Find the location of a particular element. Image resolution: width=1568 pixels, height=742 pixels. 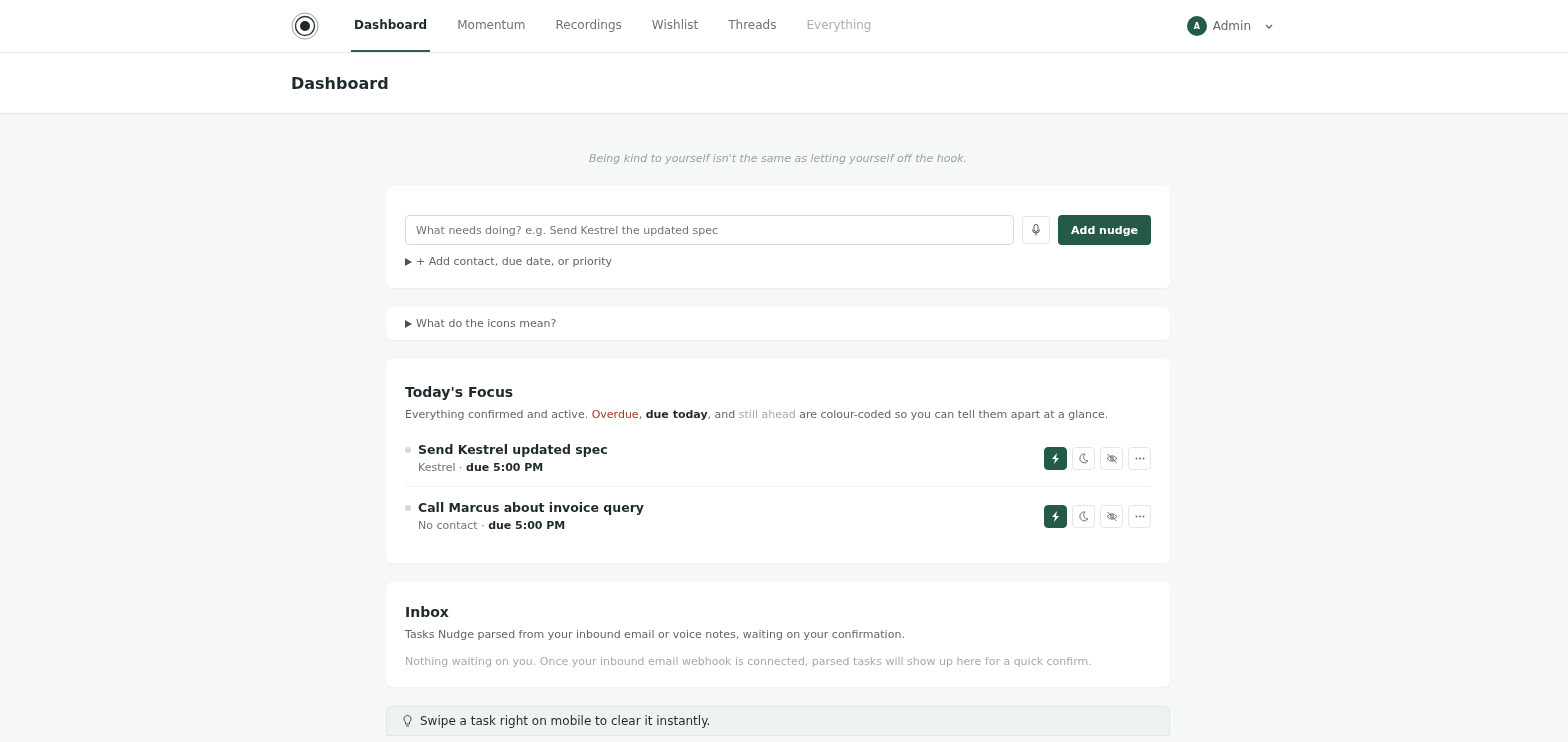

inbox-description: Tasks Nudge parsed from your inbound email or voice notes, waiting on your confirmation. is located at coordinates (655, 634).